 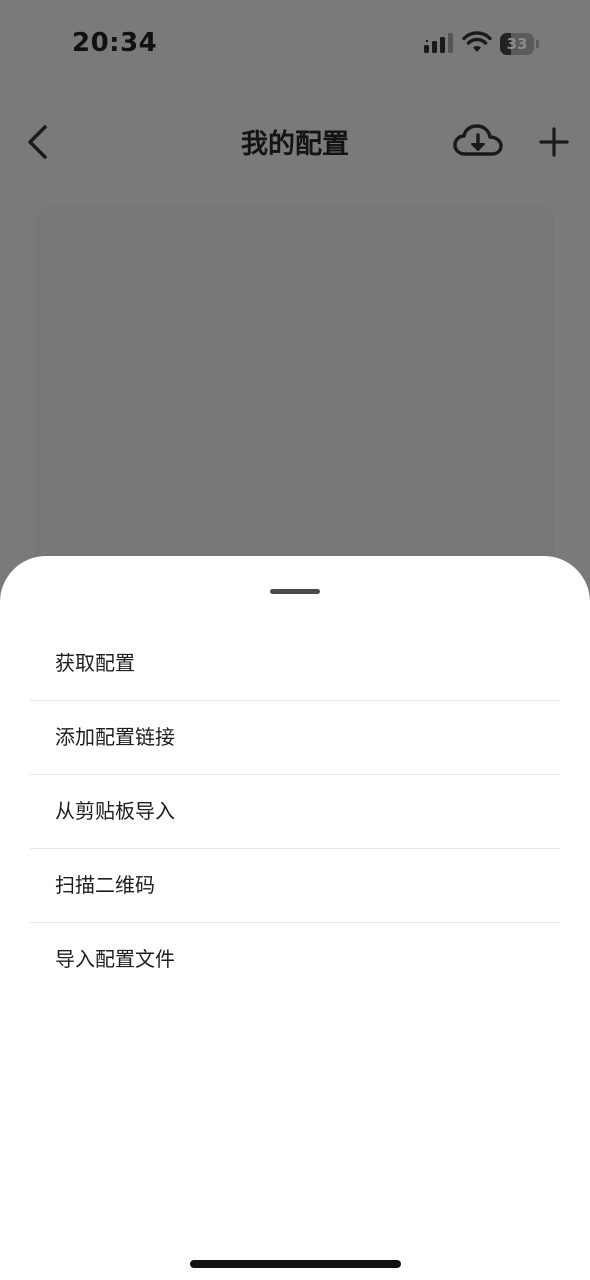 I want to click on menu-item-scan-qr-code: 扫描二维码, so click(x=295, y=886).